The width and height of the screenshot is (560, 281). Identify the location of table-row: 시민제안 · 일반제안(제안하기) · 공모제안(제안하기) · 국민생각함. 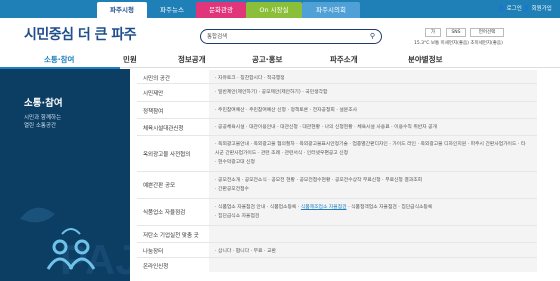
(337, 93).